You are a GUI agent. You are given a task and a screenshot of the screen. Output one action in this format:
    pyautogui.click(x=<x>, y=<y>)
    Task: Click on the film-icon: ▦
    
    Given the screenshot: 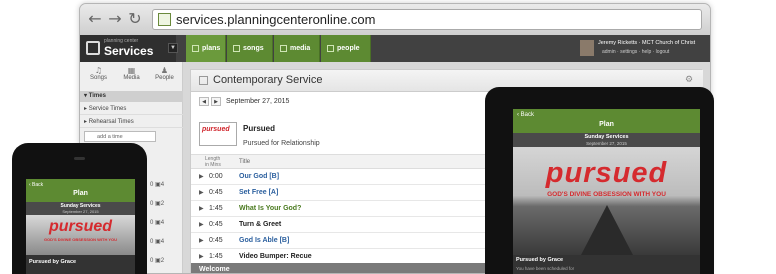 What is the action you would take?
    pyautogui.click(x=131, y=70)
    